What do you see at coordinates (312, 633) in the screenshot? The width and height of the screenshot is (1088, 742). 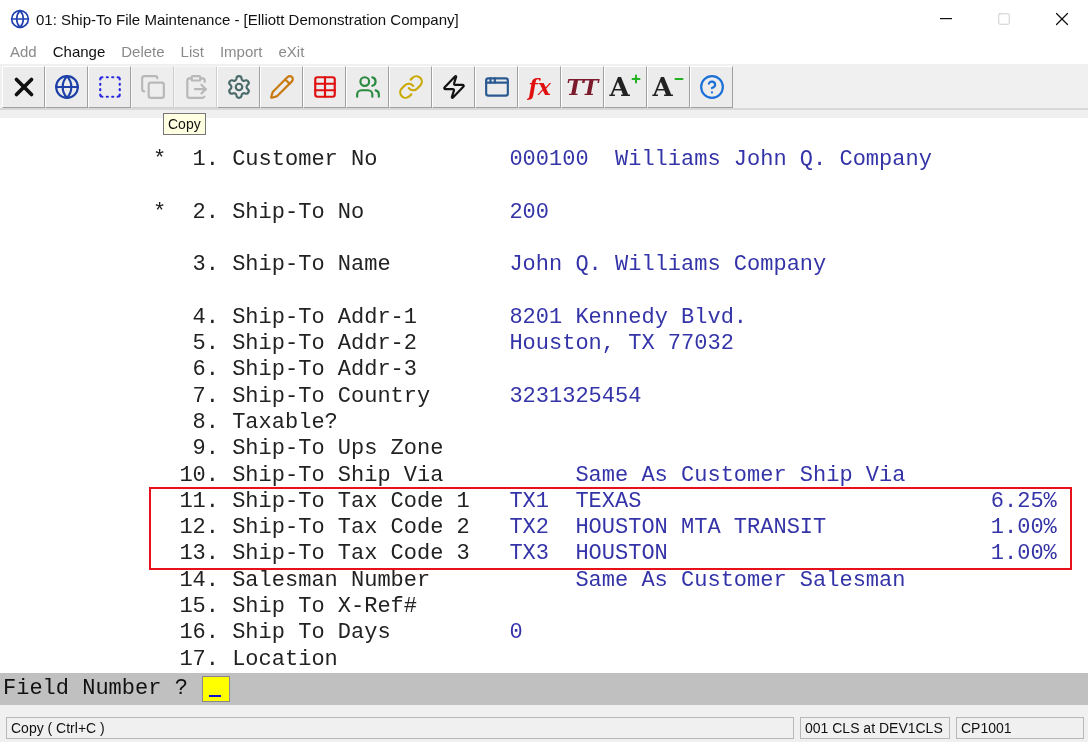 I see `field-label: Ship To Days` at bounding box center [312, 633].